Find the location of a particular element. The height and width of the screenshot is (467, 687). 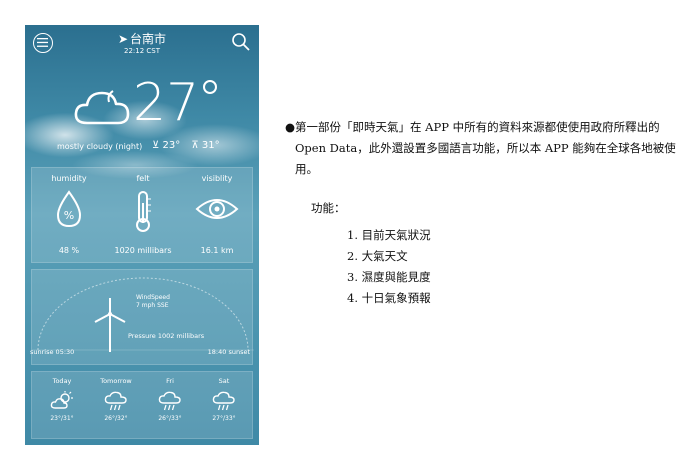

humidity-stat: humidity % 48 % is located at coordinates (69, 211).